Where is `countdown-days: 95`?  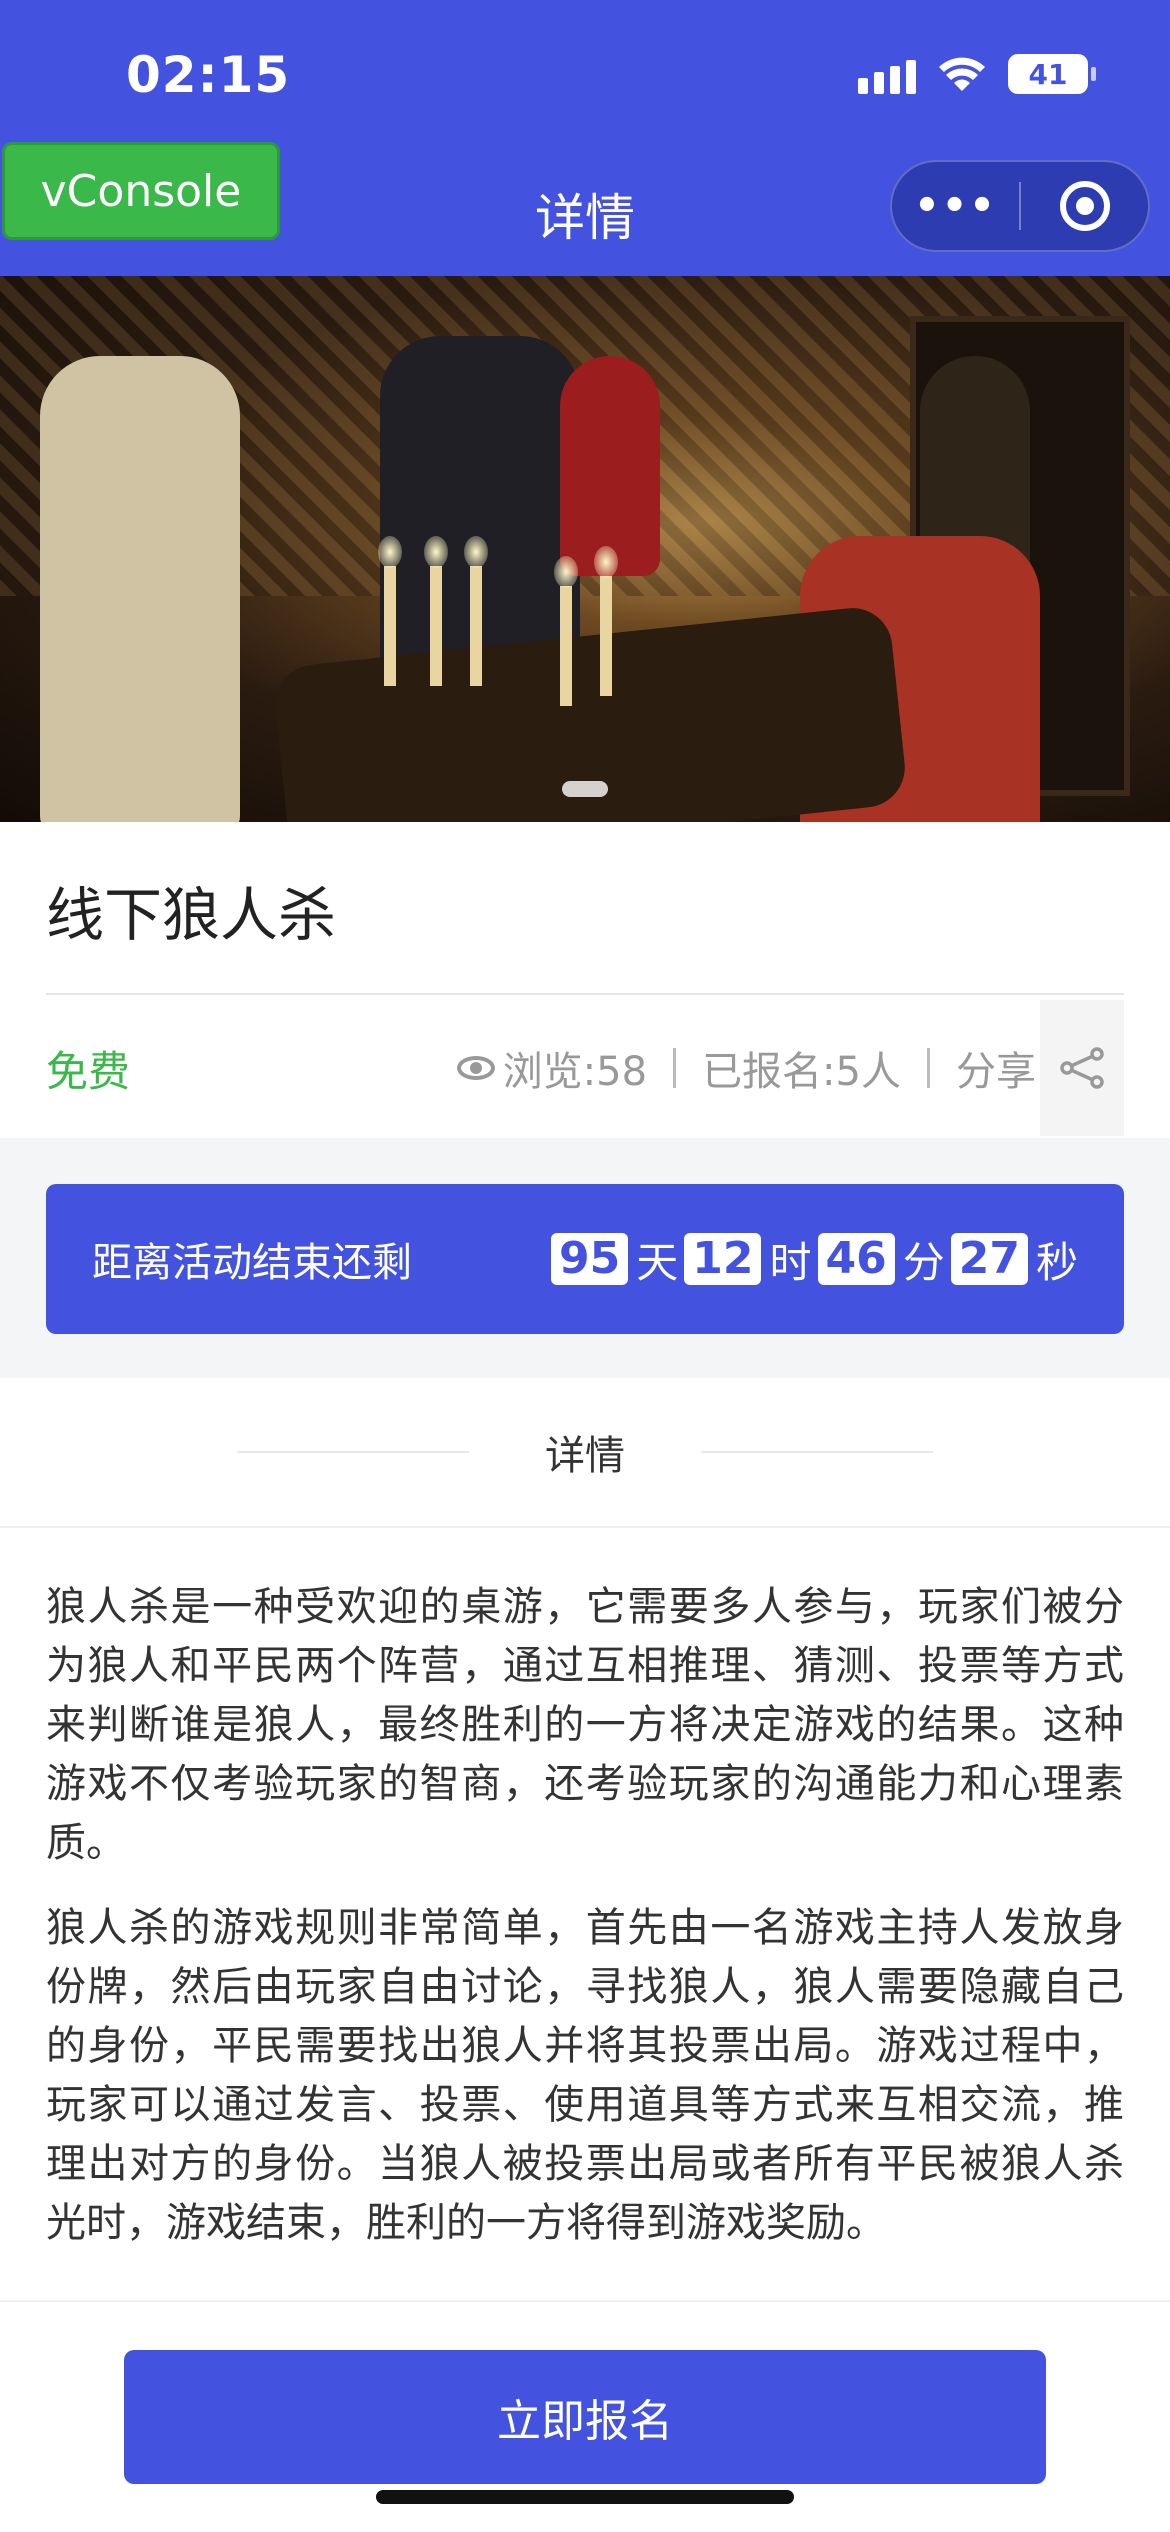 countdown-days: 95 is located at coordinates (590, 1259).